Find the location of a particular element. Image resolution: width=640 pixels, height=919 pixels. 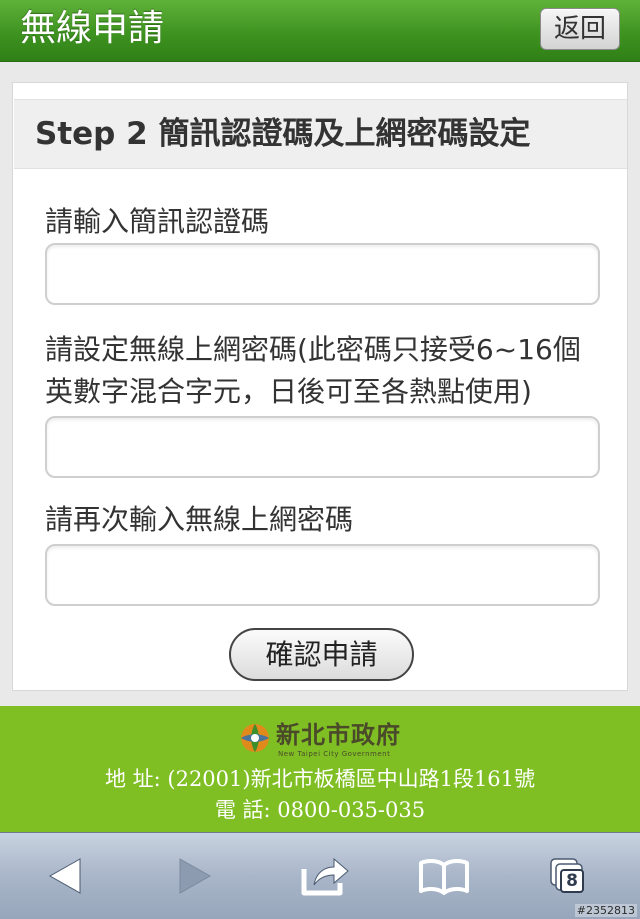

password-input is located at coordinates (322, 447).